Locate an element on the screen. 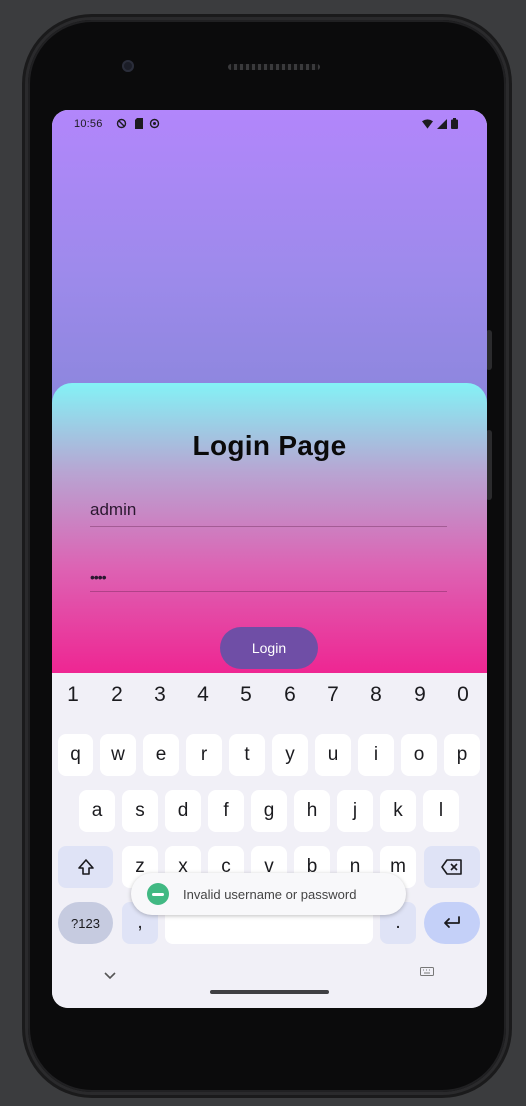  enter-key is located at coordinates (452, 923).